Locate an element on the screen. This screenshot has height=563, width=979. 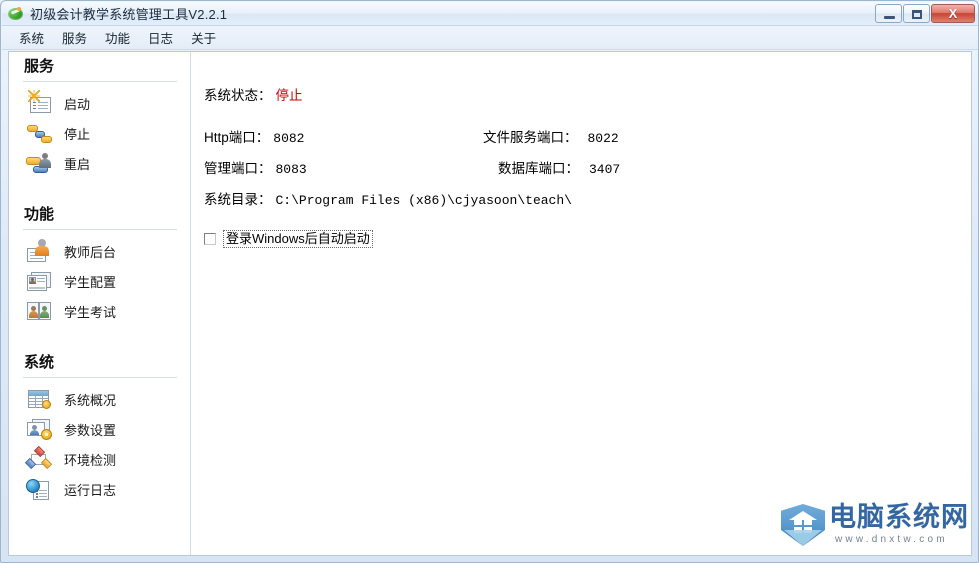
menu-item-log: 日志 is located at coordinates (160, 37).